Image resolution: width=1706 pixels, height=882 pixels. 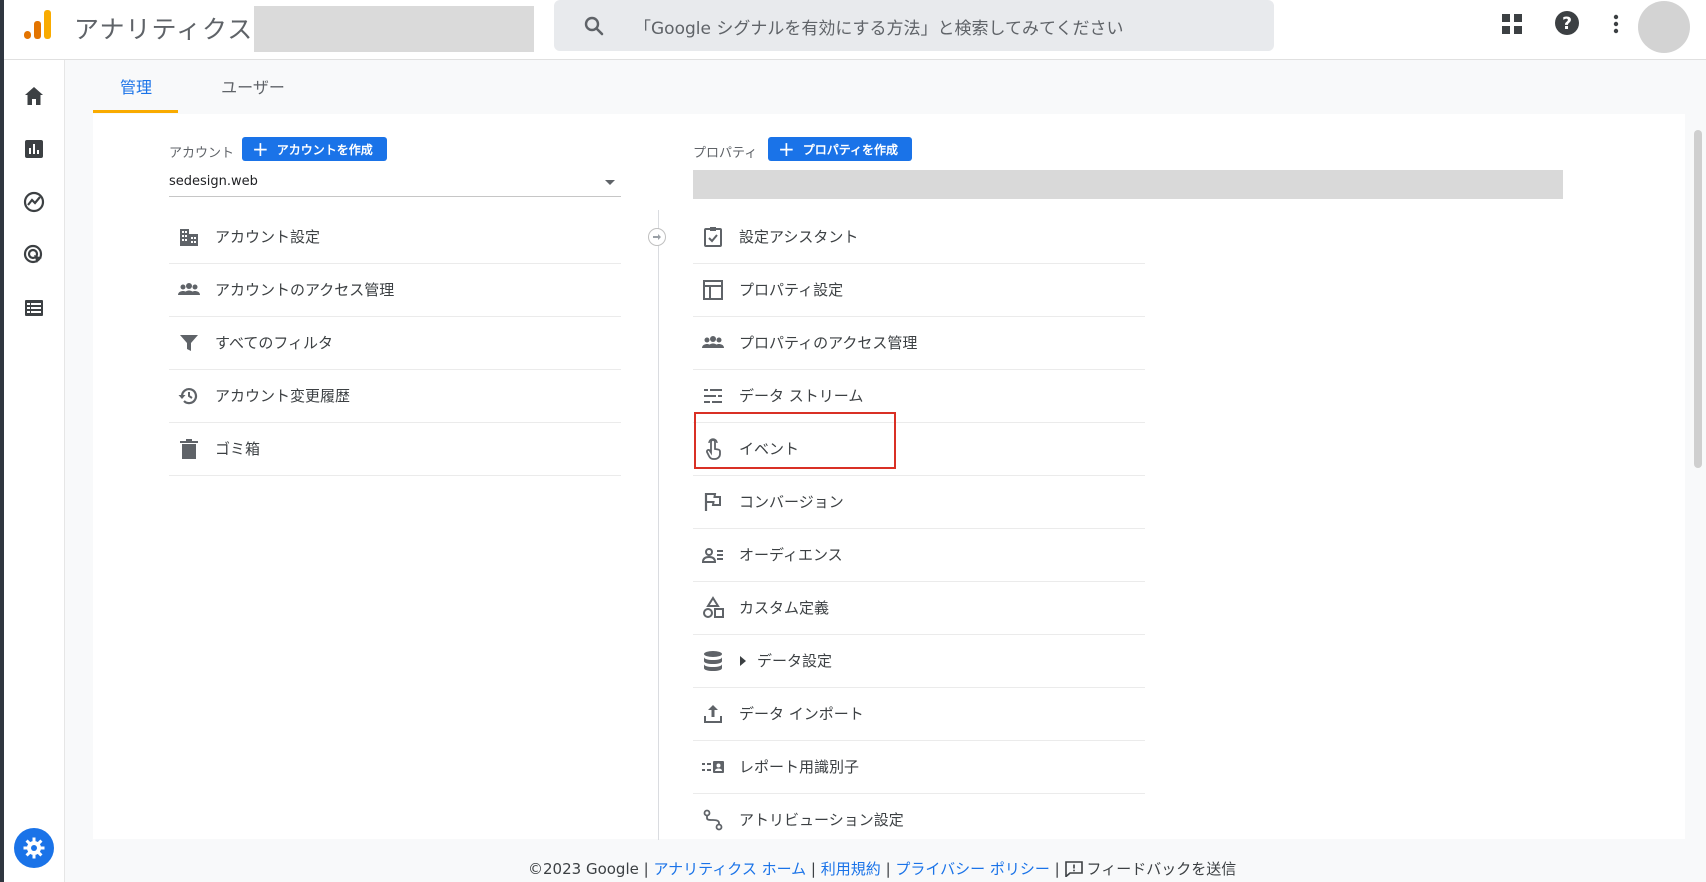 I want to click on feedback-icon, so click(x=1073, y=869).